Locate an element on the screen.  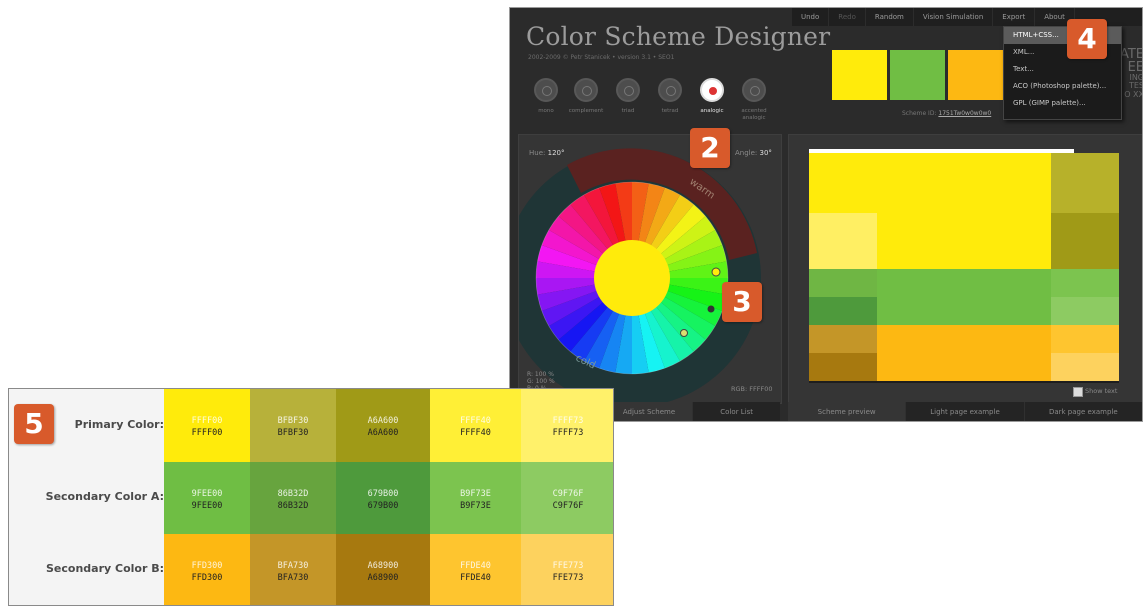
color-cell: A68900 A68900 is located at coordinates (383, 569).